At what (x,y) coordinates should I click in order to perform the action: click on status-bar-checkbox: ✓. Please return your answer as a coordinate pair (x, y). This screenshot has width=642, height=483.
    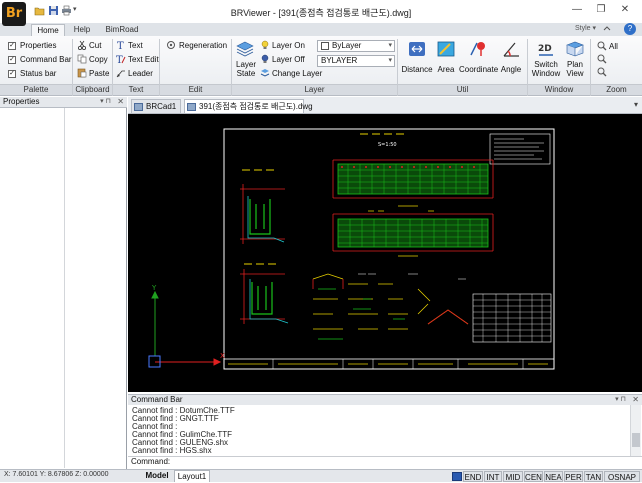
    Looking at the image, I should click on (12, 74).